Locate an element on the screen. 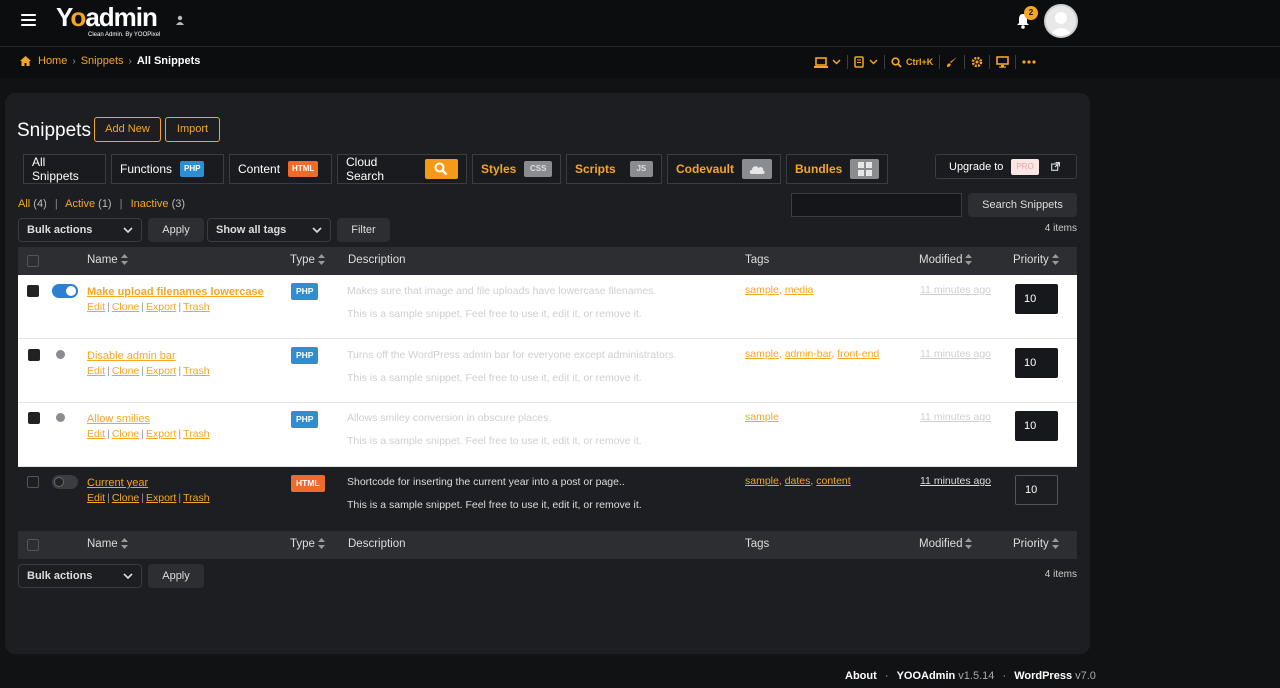 The width and height of the screenshot is (1280, 688). tag-link: media is located at coordinates (799, 290).